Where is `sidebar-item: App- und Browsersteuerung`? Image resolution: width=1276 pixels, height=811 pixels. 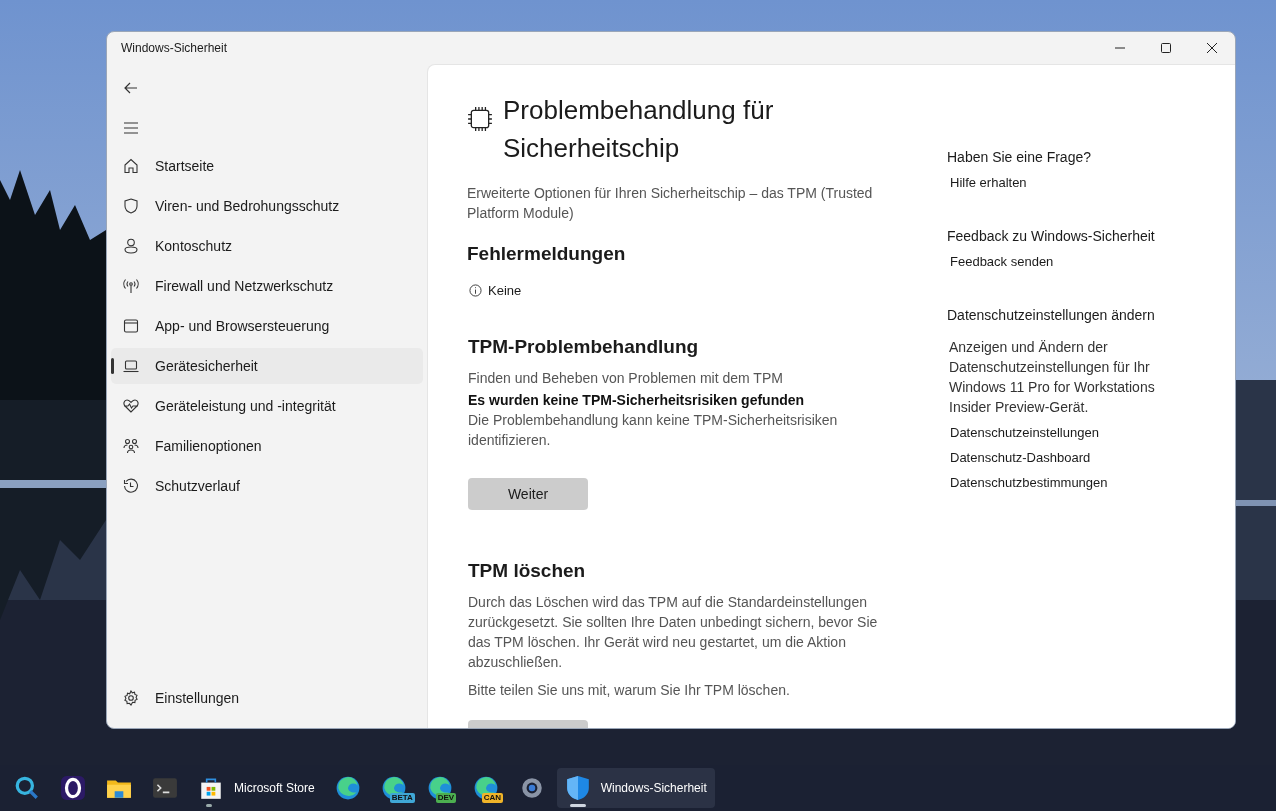 sidebar-item: App- und Browsersteuerung is located at coordinates (267, 326).